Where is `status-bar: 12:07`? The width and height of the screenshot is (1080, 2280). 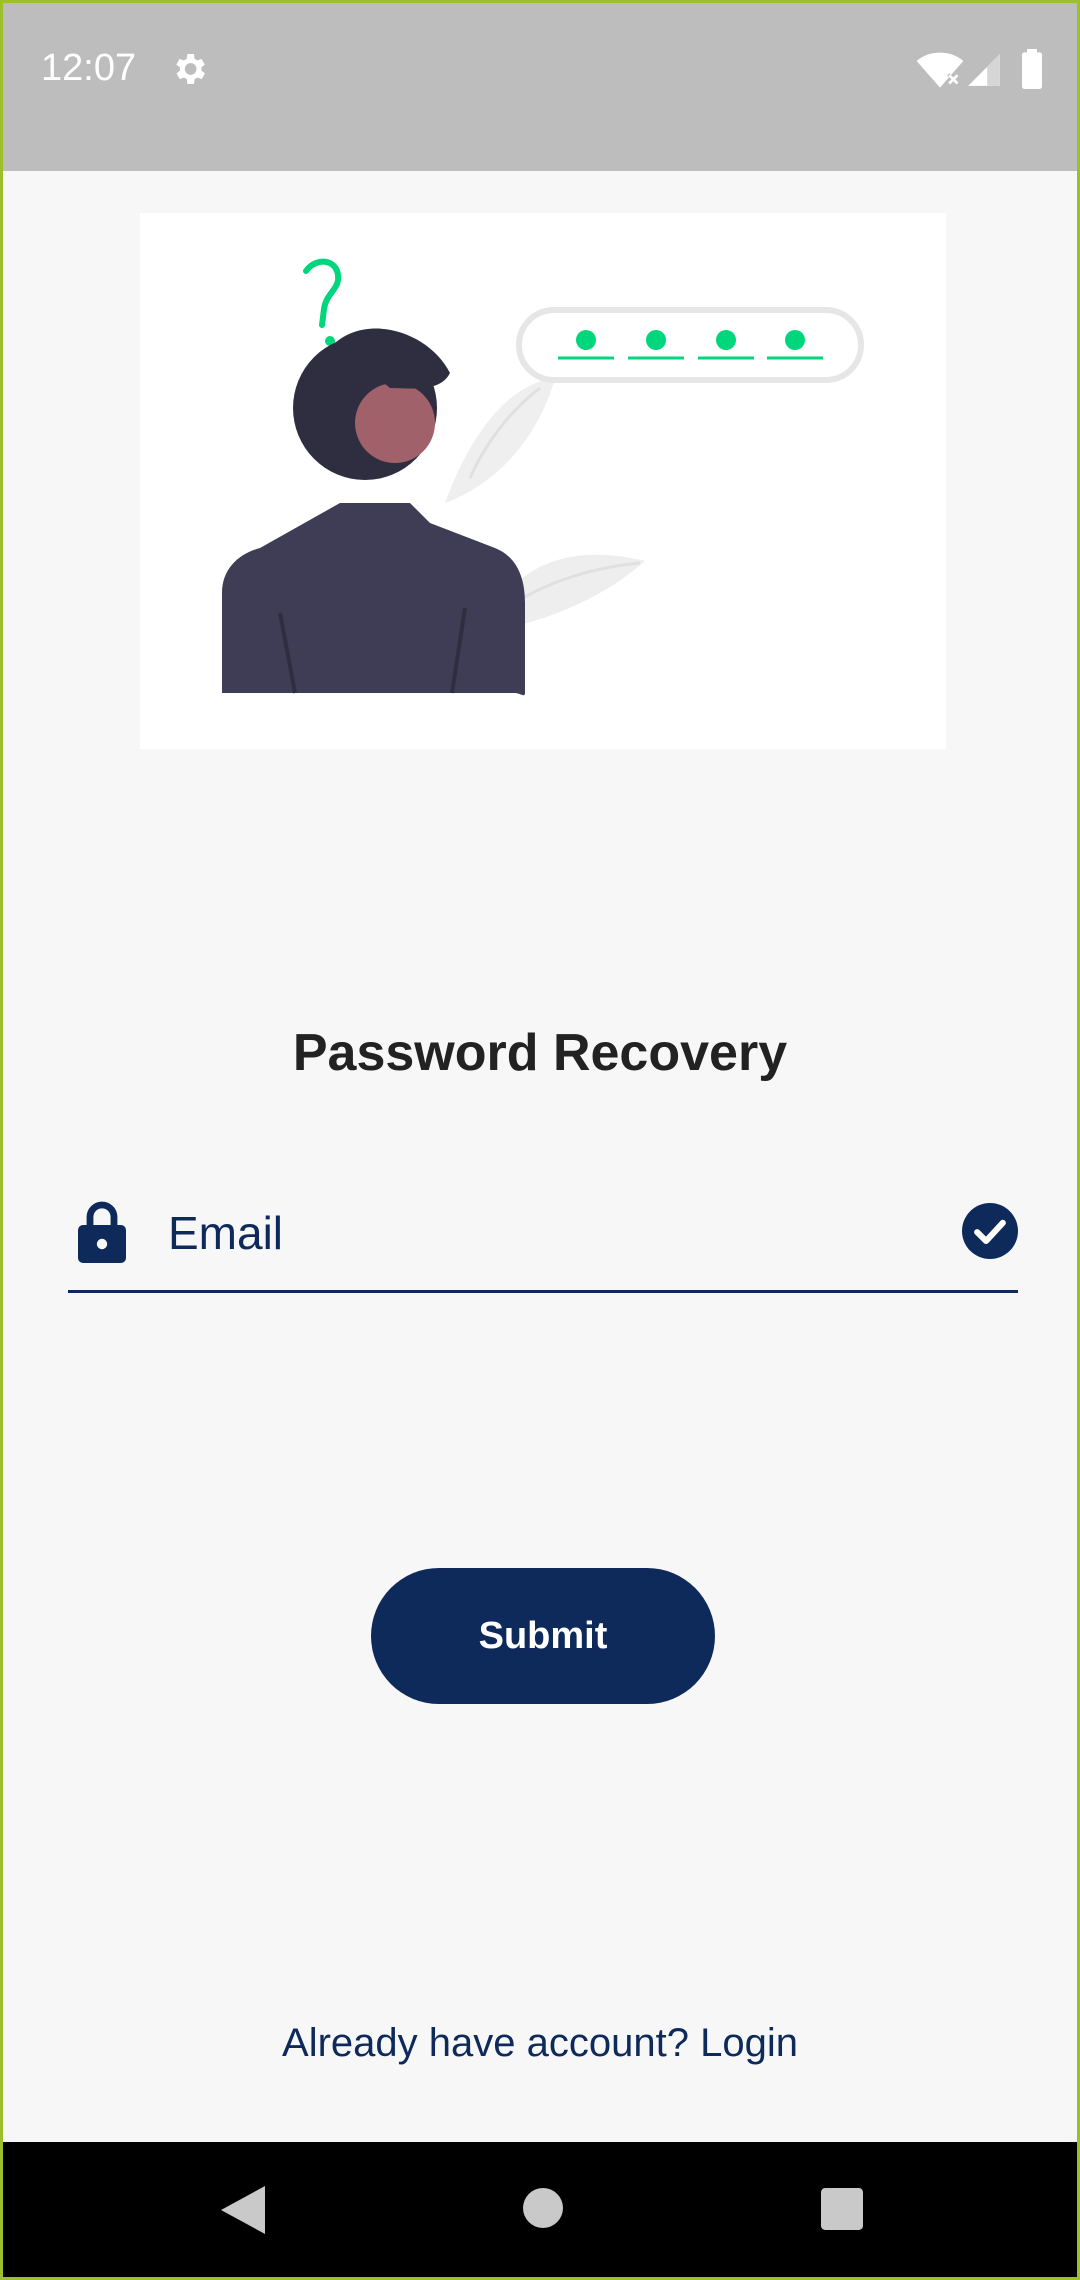 status-bar: 12:07 is located at coordinates (540, 87).